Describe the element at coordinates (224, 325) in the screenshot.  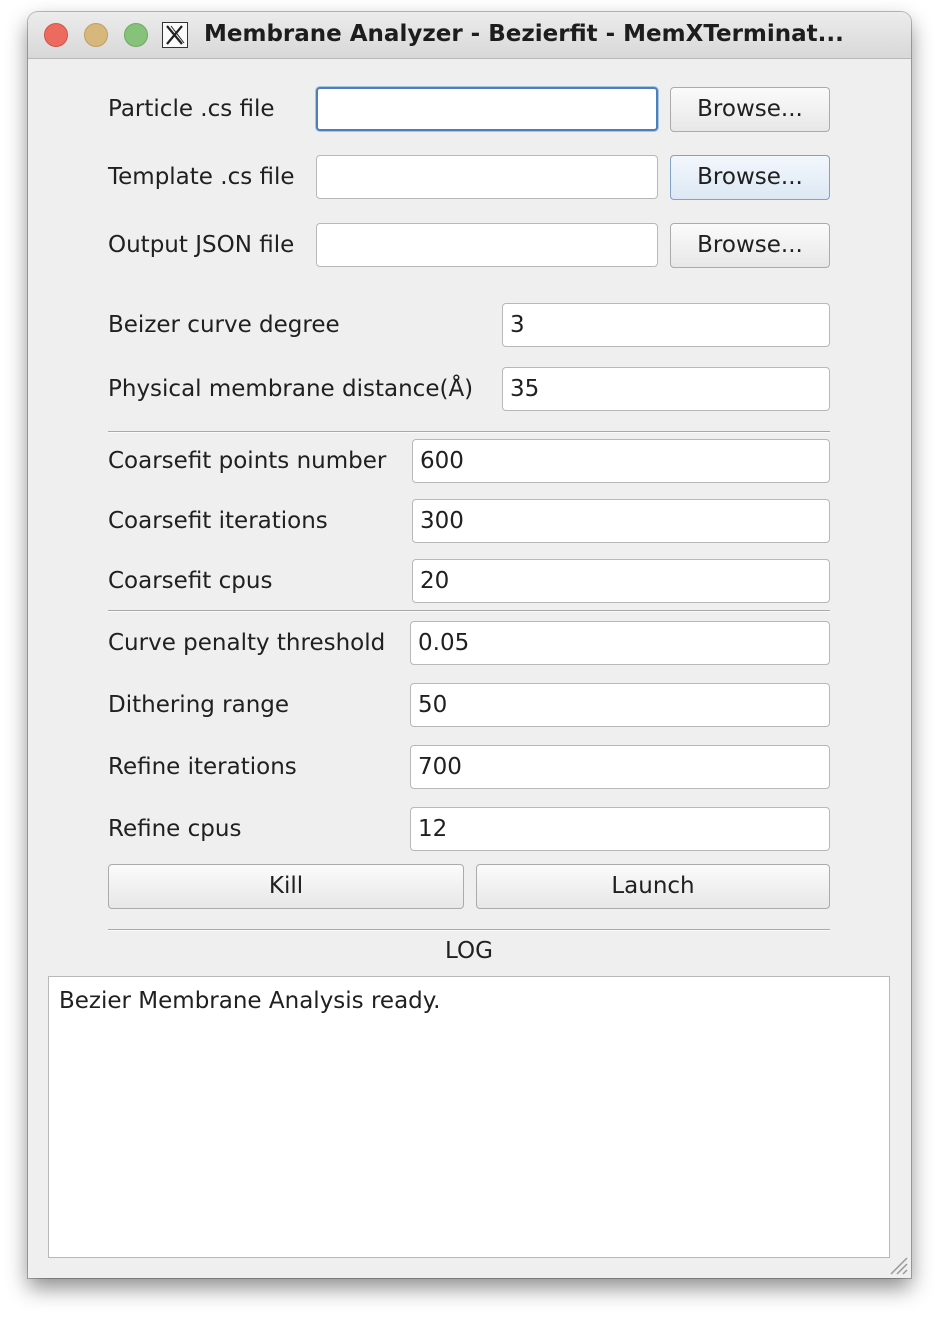
I see `bezier-degree-label: Beizer curve degree` at that location.